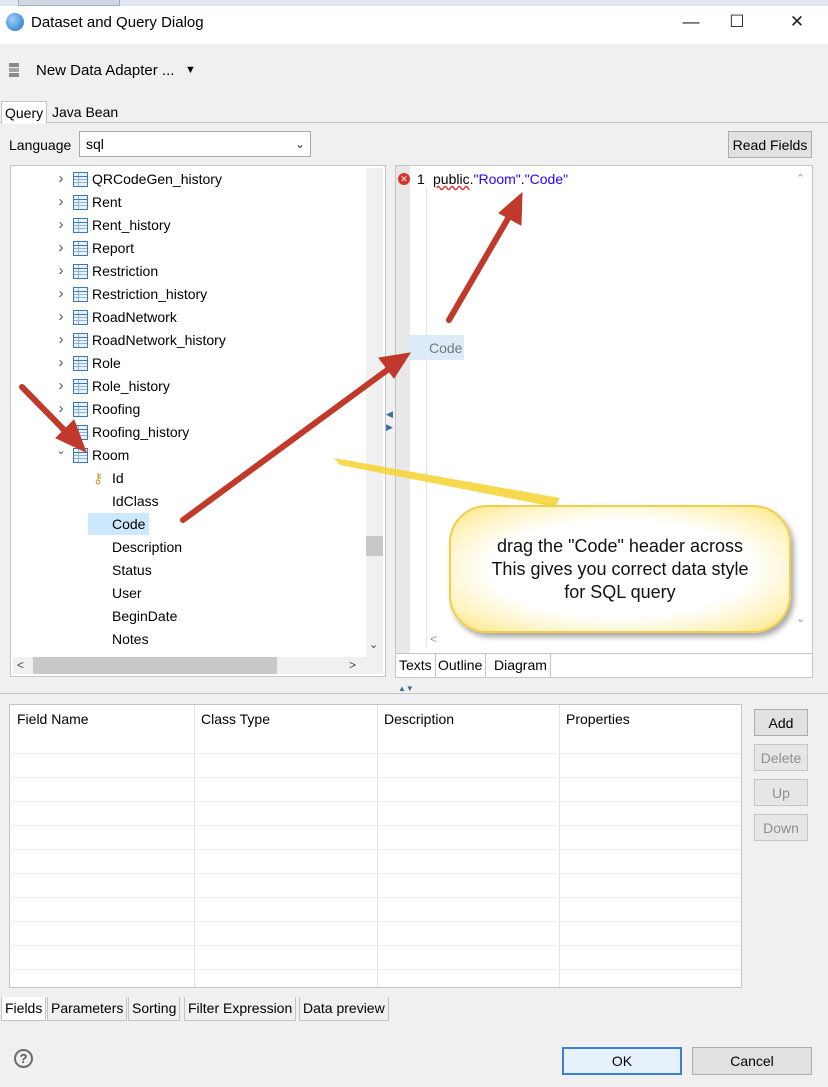 The image size is (828, 1087). What do you see at coordinates (186, 478) in the screenshot?
I see `tree-item-column: ⚷ Id` at bounding box center [186, 478].